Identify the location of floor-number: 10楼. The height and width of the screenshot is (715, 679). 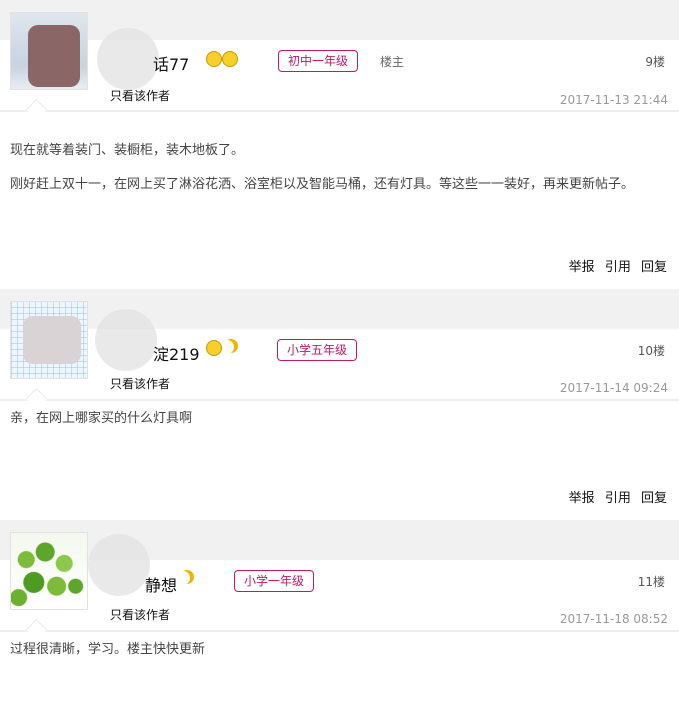
(651, 351).